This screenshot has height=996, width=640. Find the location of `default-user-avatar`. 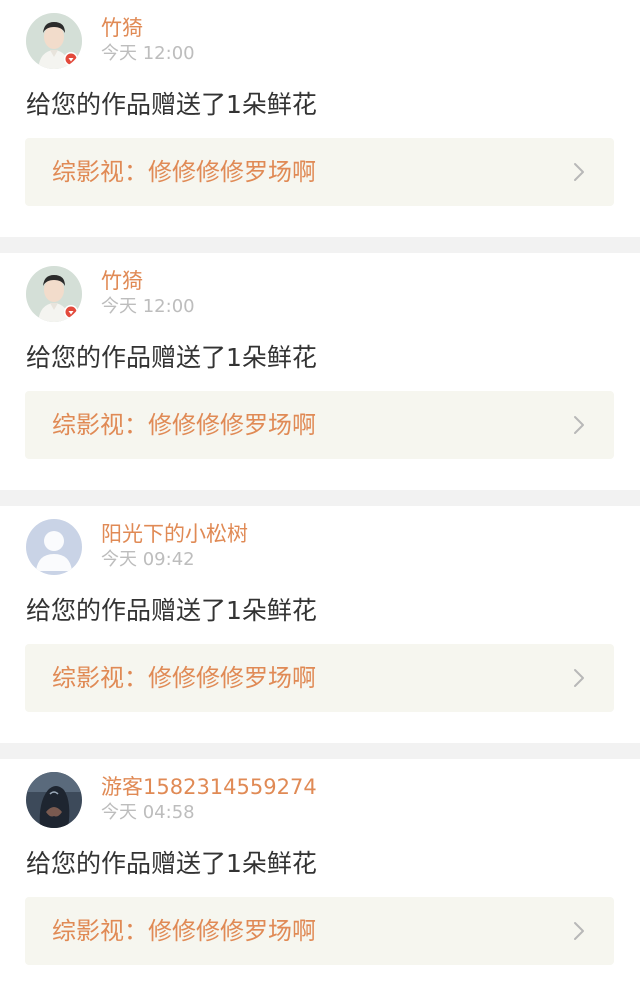

default-user-avatar is located at coordinates (54, 547).